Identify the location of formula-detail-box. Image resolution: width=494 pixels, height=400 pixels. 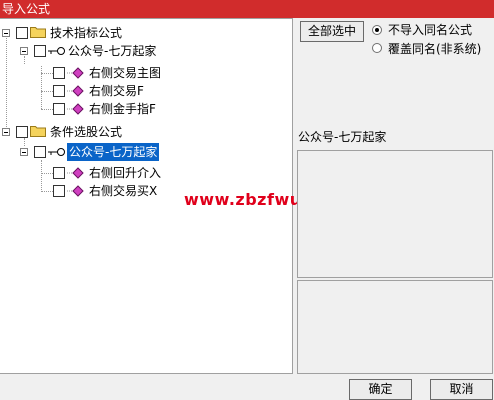
(395, 327).